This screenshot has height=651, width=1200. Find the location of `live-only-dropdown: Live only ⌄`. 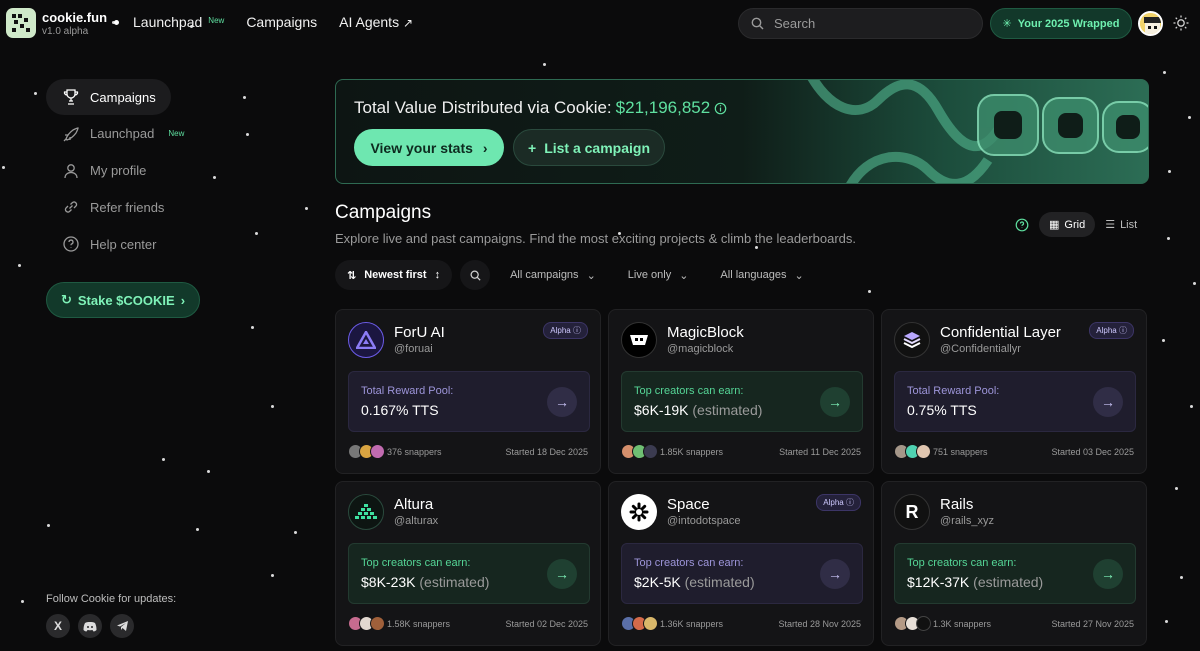

live-only-dropdown: Live only ⌄ is located at coordinates (658, 275).